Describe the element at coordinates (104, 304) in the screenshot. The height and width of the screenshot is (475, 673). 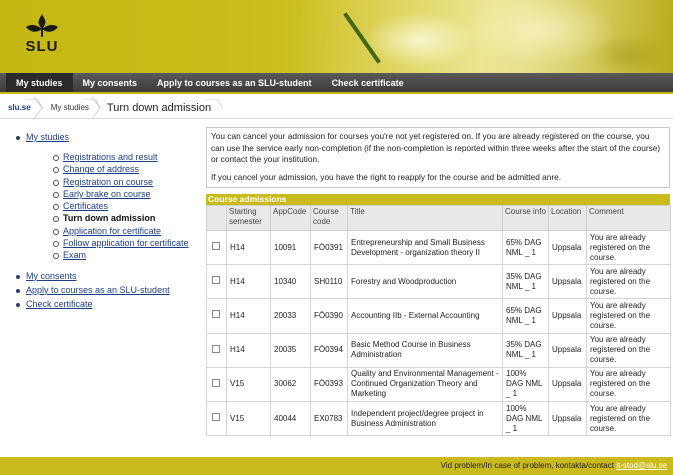
I see `sidebar-item-check-certificate: Check certificate` at that location.